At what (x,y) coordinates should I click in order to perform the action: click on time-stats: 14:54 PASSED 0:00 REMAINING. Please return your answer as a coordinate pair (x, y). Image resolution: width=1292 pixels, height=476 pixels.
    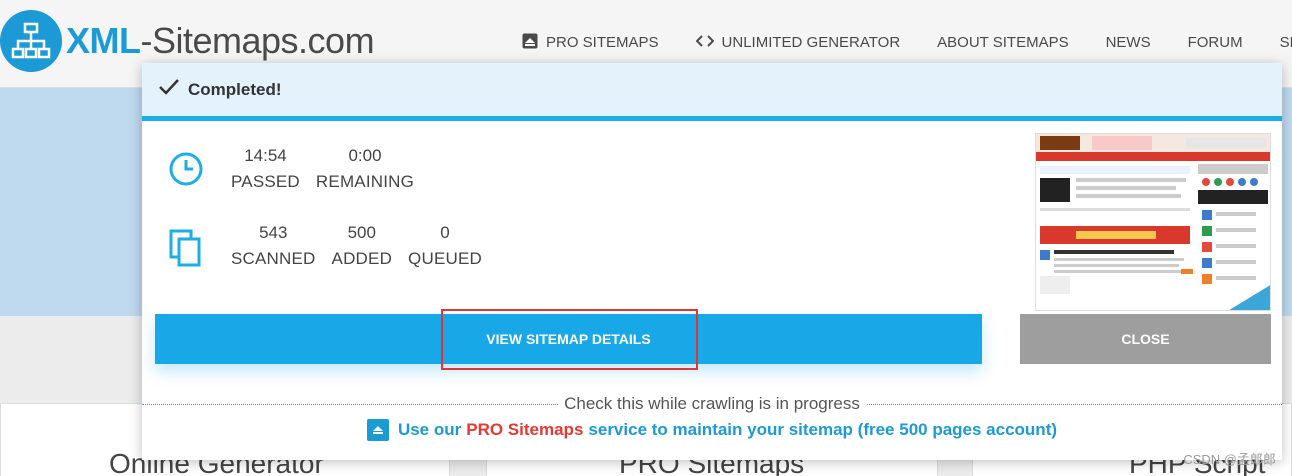
    Looking at the image, I should click on (299, 169).